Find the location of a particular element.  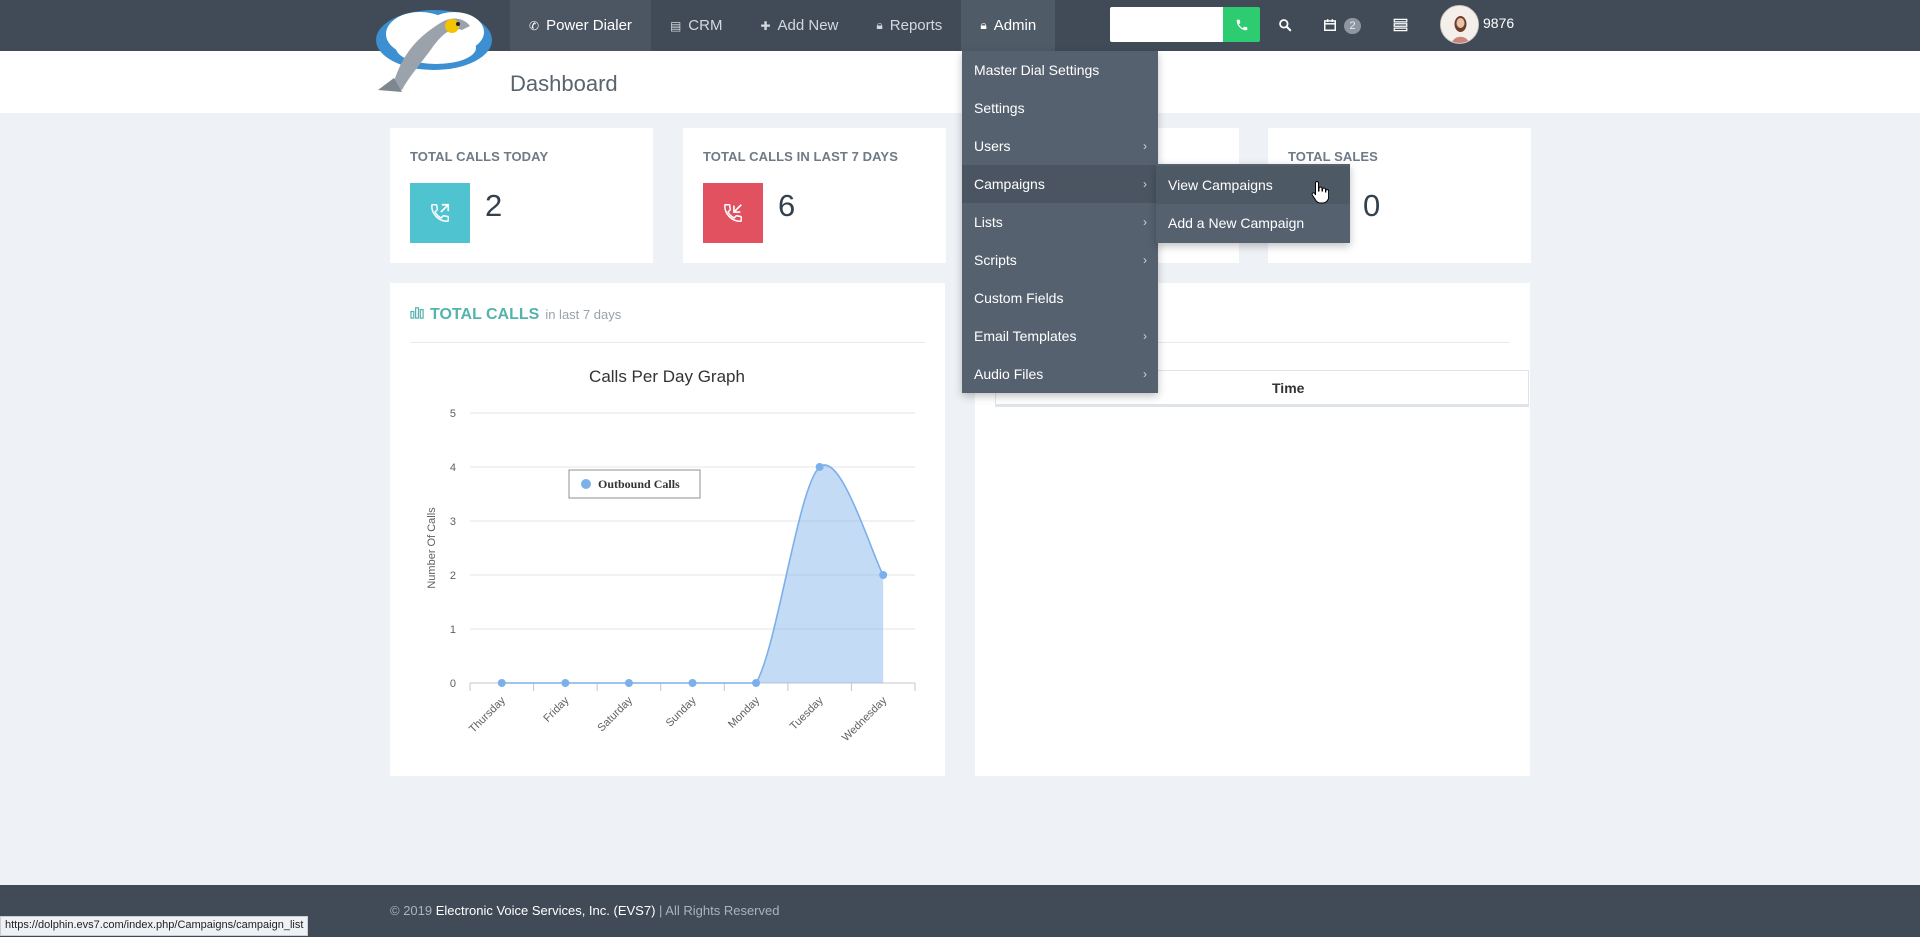

nav-crm: ▤ CRM is located at coordinates (696, 25).